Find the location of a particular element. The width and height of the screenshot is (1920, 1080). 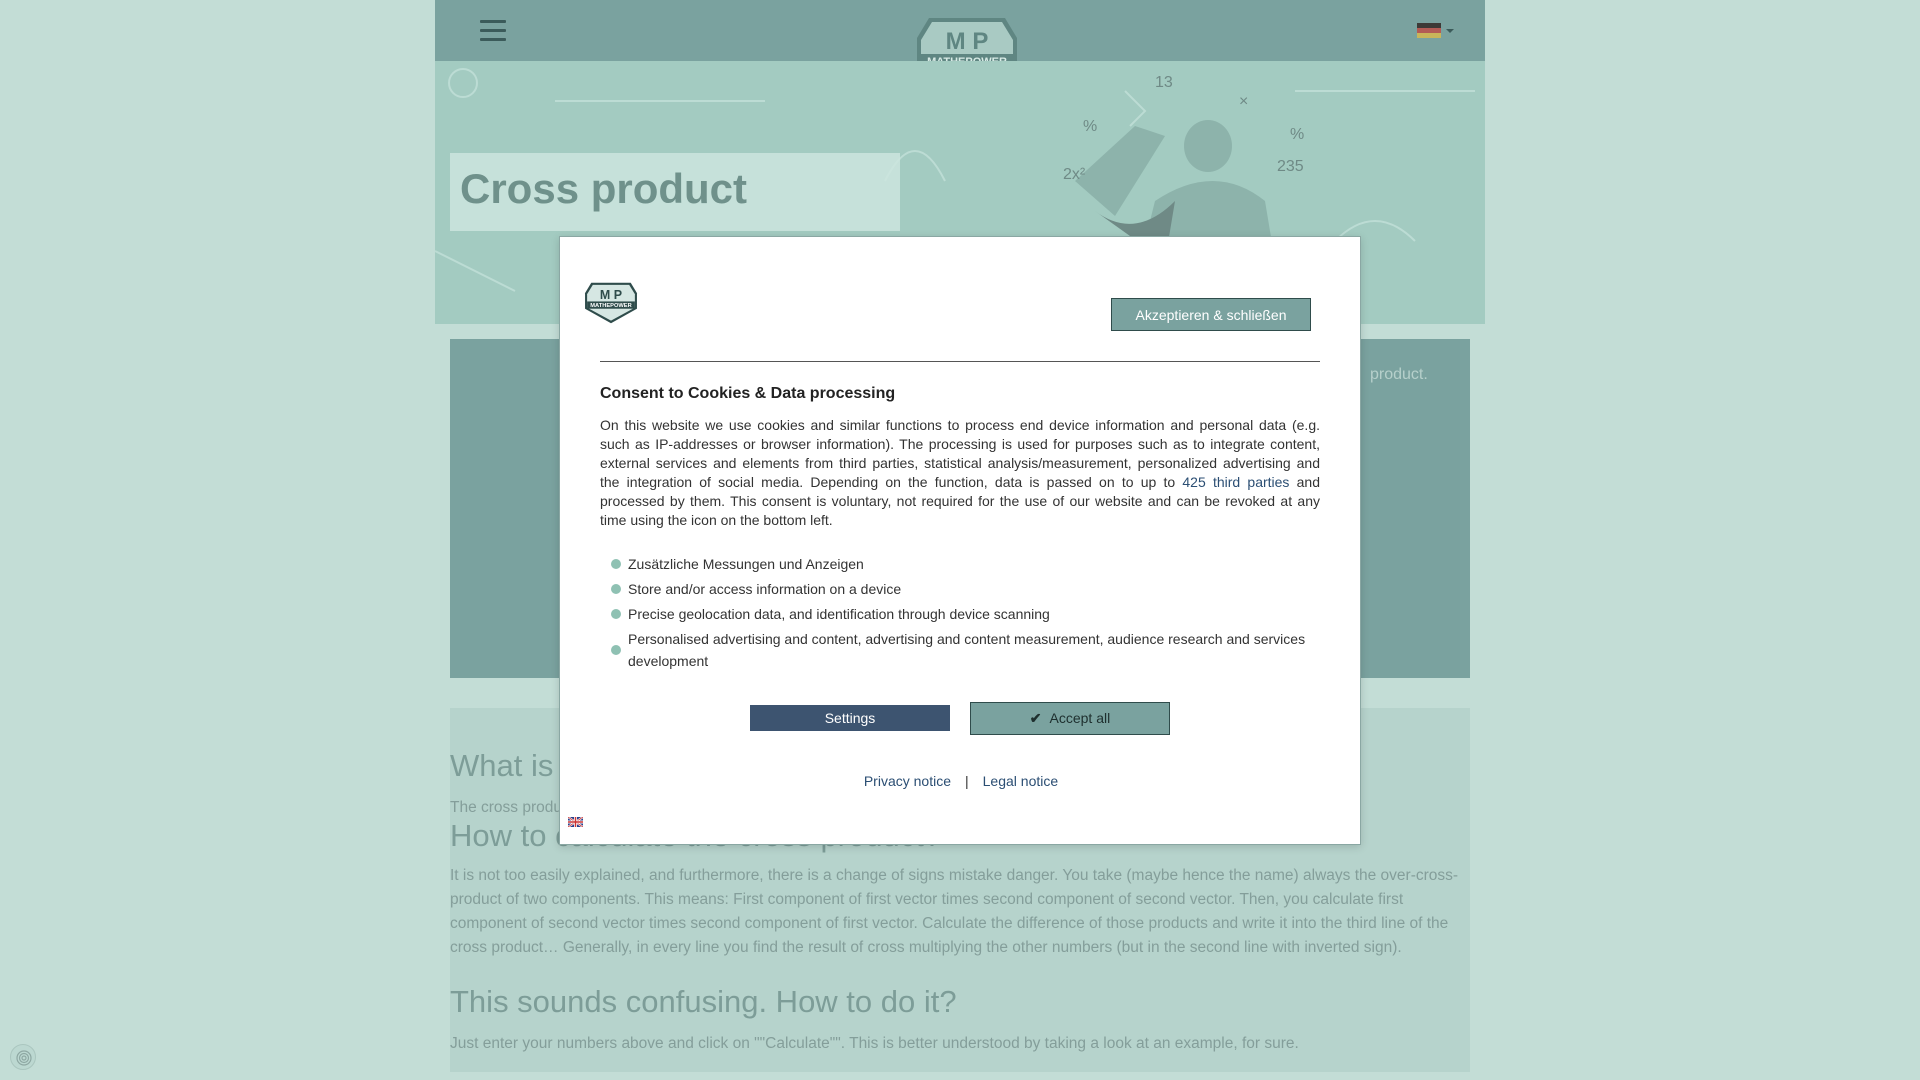

svg-text: 13 is located at coordinates (1164, 82).